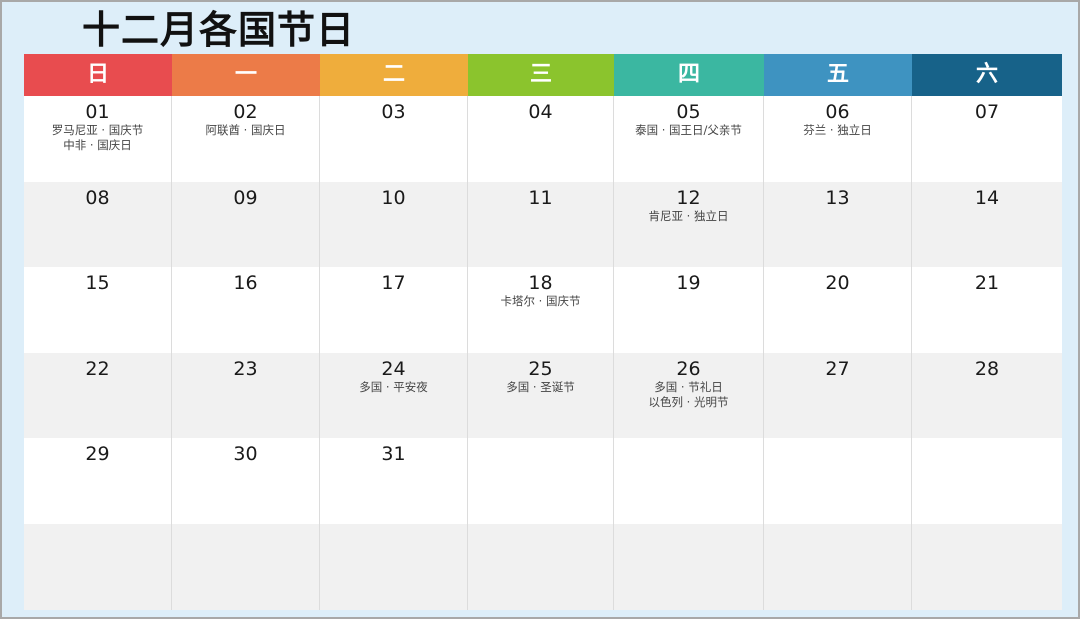  What do you see at coordinates (688, 112) in the screenshot?
I see `day-number: 05` at bounding box center [688, 112].